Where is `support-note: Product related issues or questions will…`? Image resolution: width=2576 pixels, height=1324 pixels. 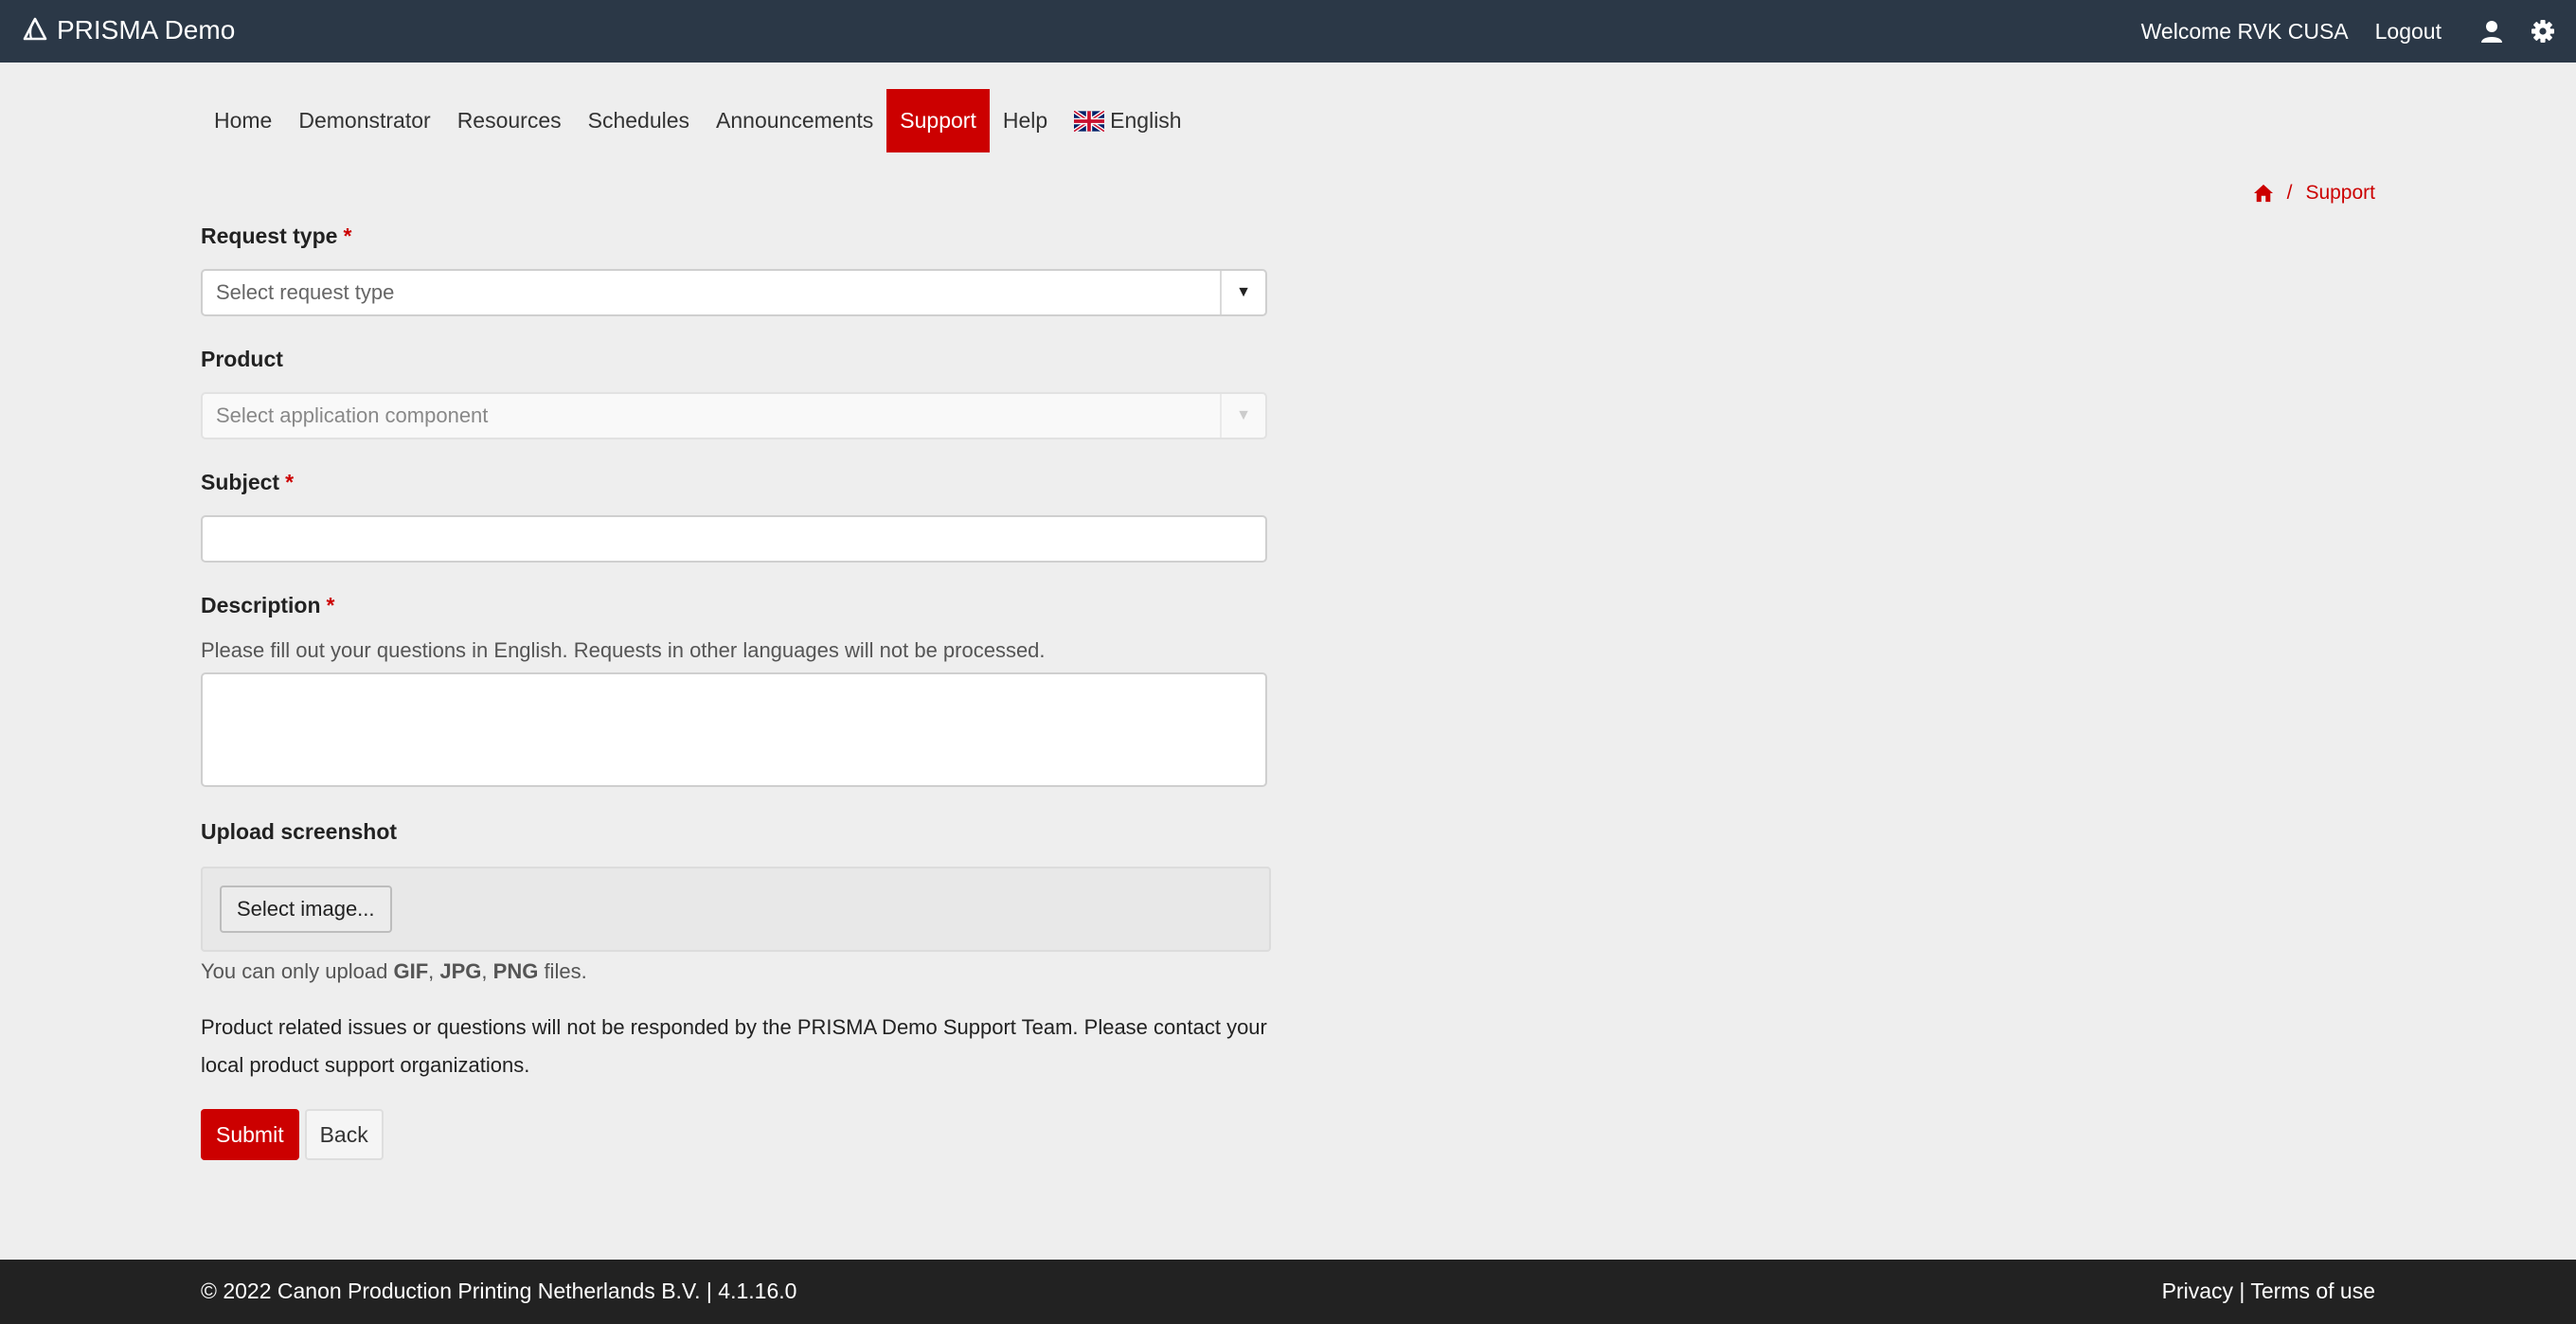 support-note: Product related issues or questions will… is located at coordinates (734, 1046).